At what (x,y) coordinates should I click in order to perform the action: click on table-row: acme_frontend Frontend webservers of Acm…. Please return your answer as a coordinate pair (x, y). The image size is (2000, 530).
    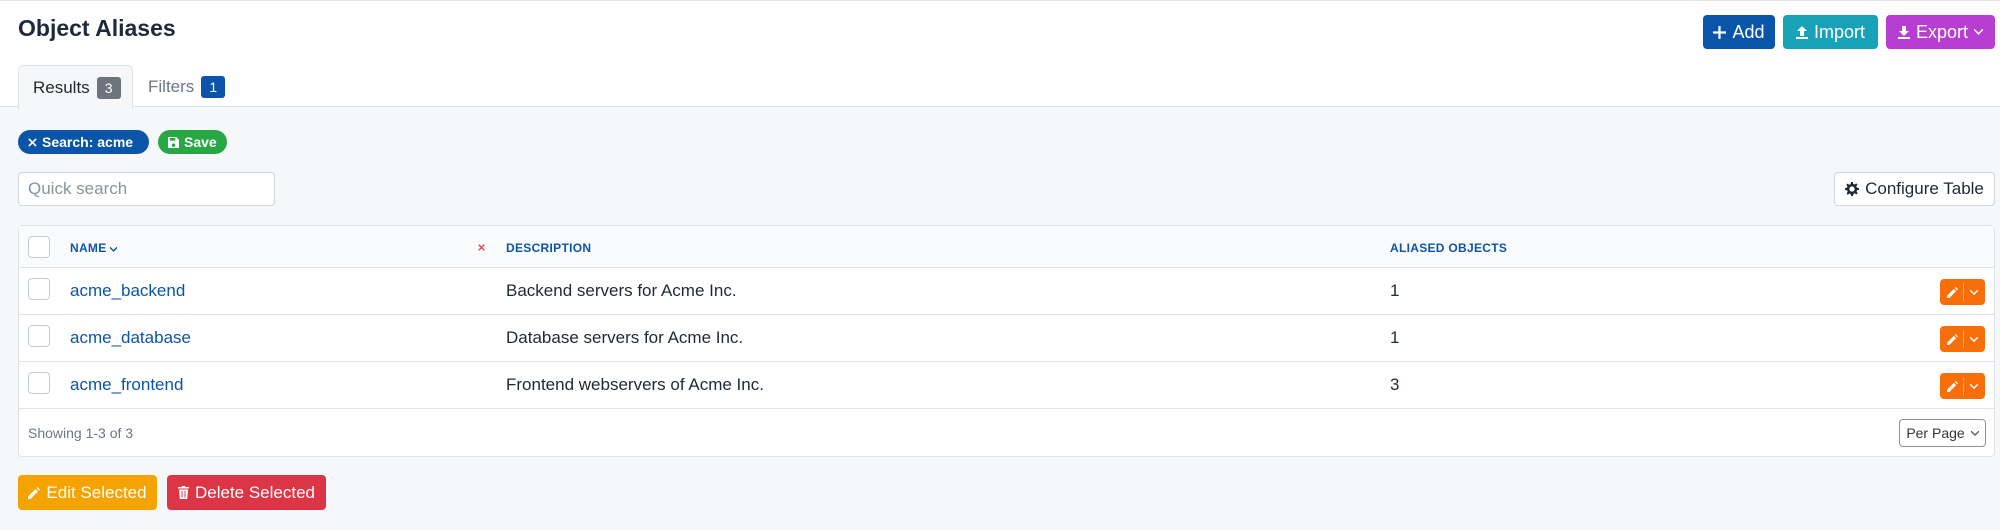
    Looking at the image, I should click on (1006, 385).